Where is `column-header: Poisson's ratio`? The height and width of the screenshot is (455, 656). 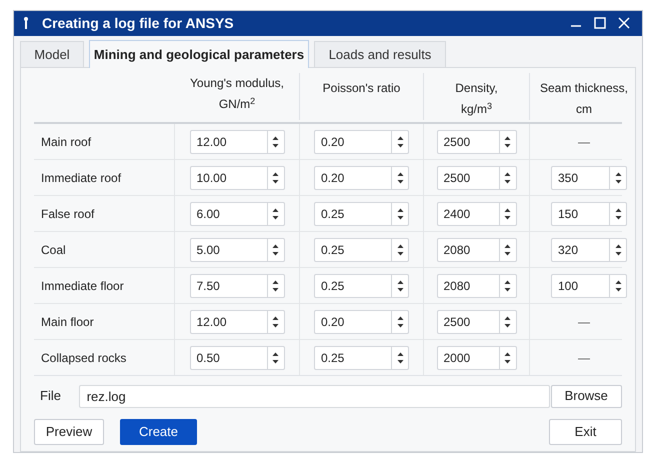
column-header: Poisson's ratio is located at coordinates (361, 88).